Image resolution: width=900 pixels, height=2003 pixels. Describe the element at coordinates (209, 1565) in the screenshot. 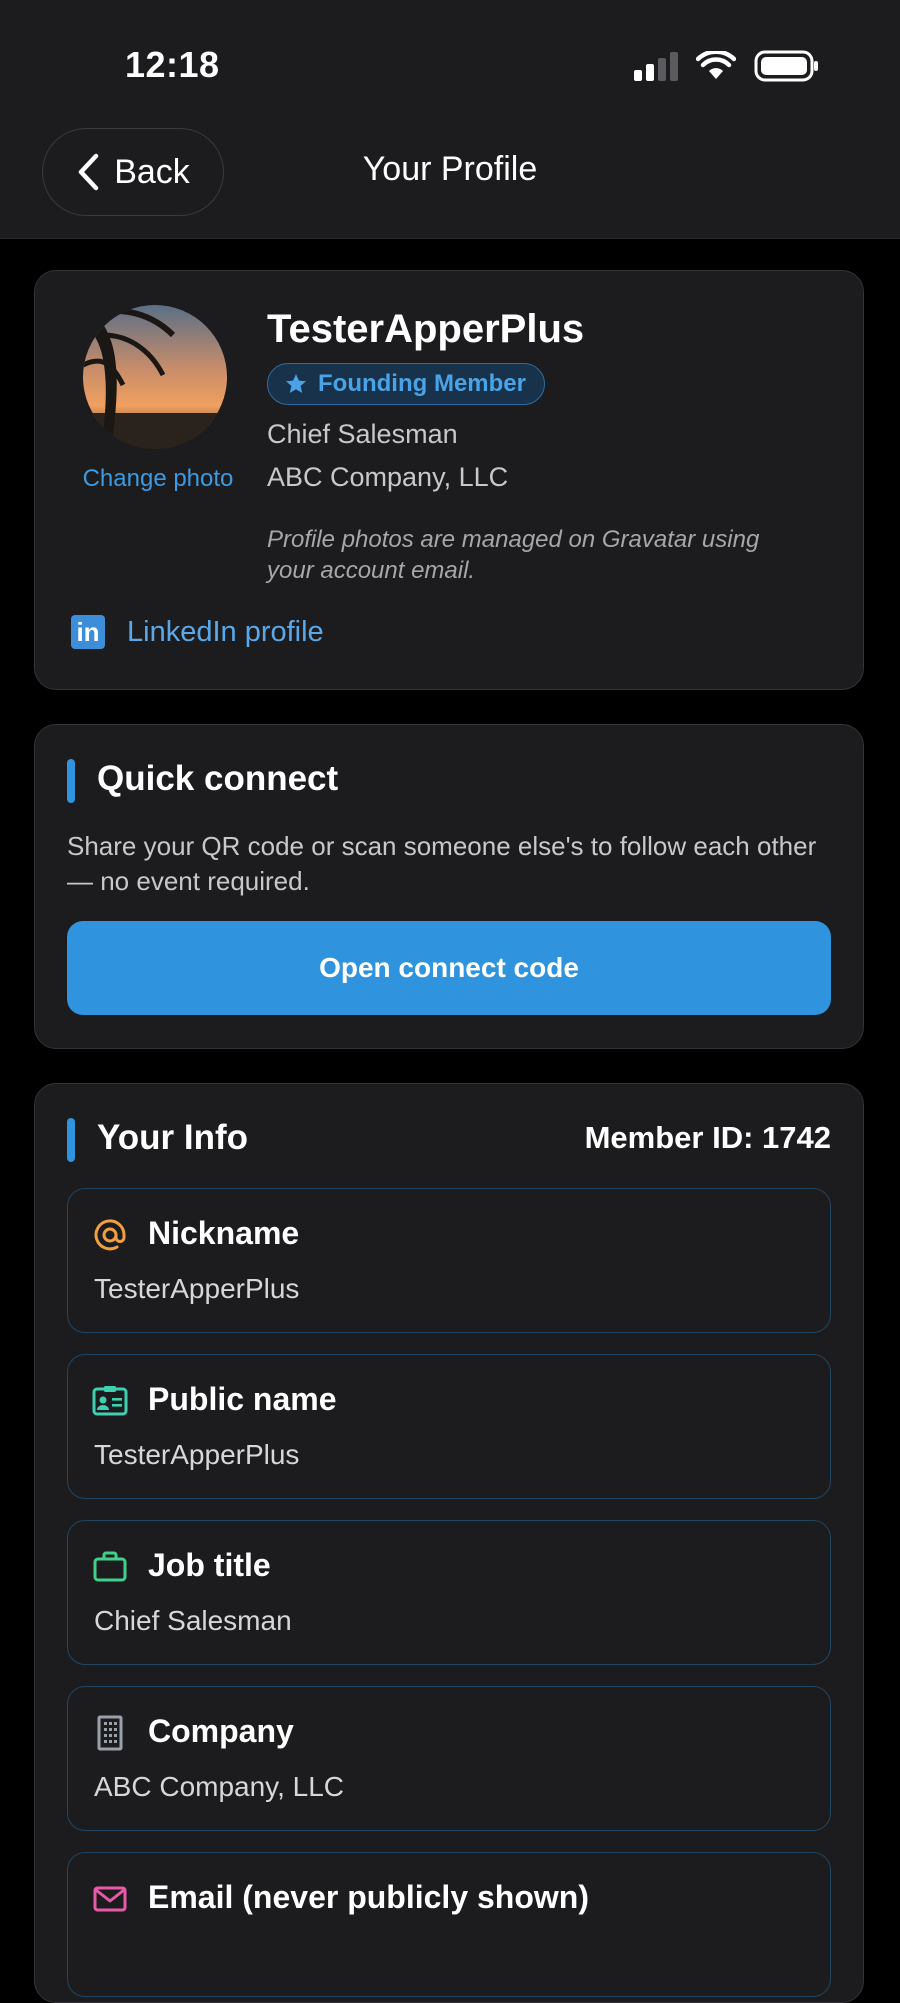

I see `field-label: Job title` at that location.